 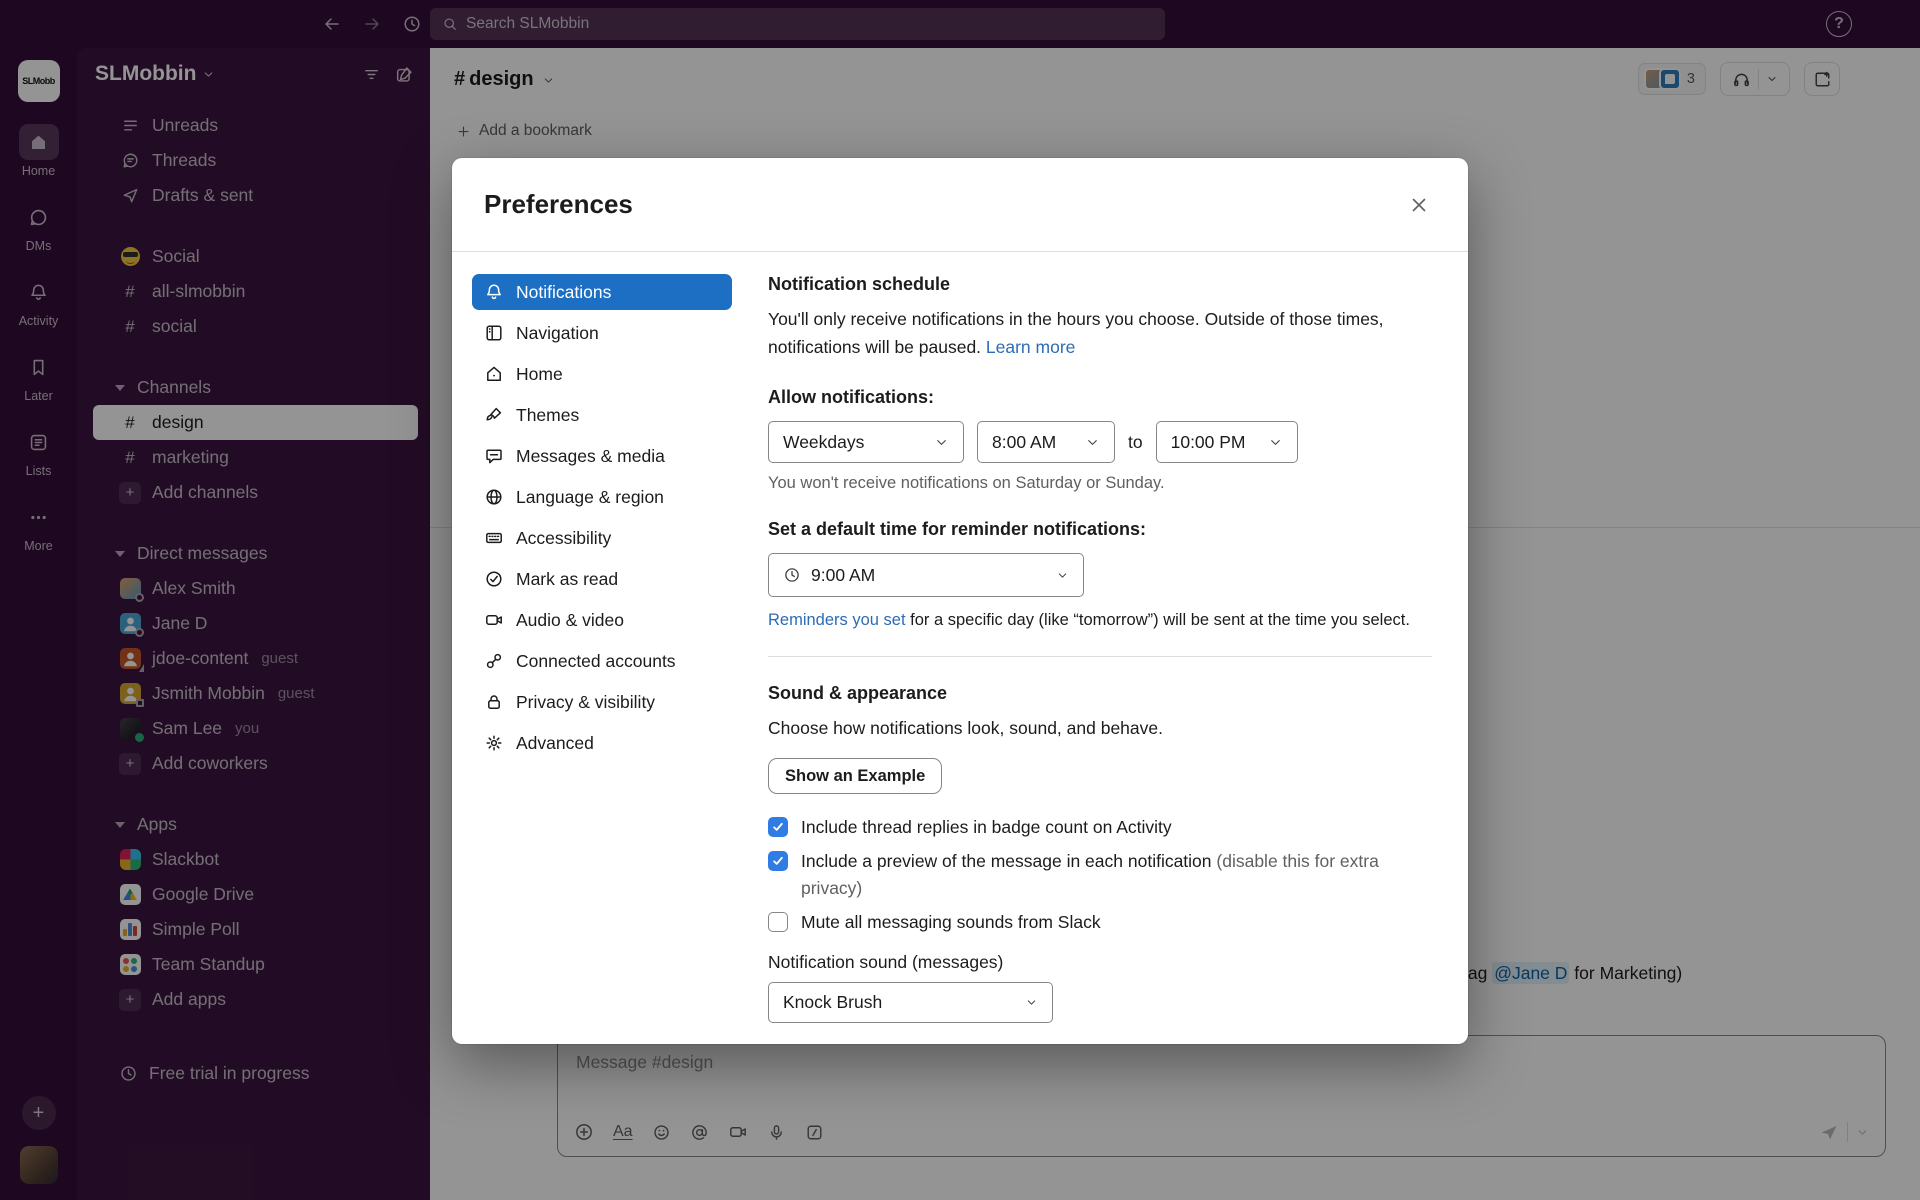 What do you see at coordinates (494, 620) in the screenshot?
I see `video-icon` at bounding box center [494, 620].